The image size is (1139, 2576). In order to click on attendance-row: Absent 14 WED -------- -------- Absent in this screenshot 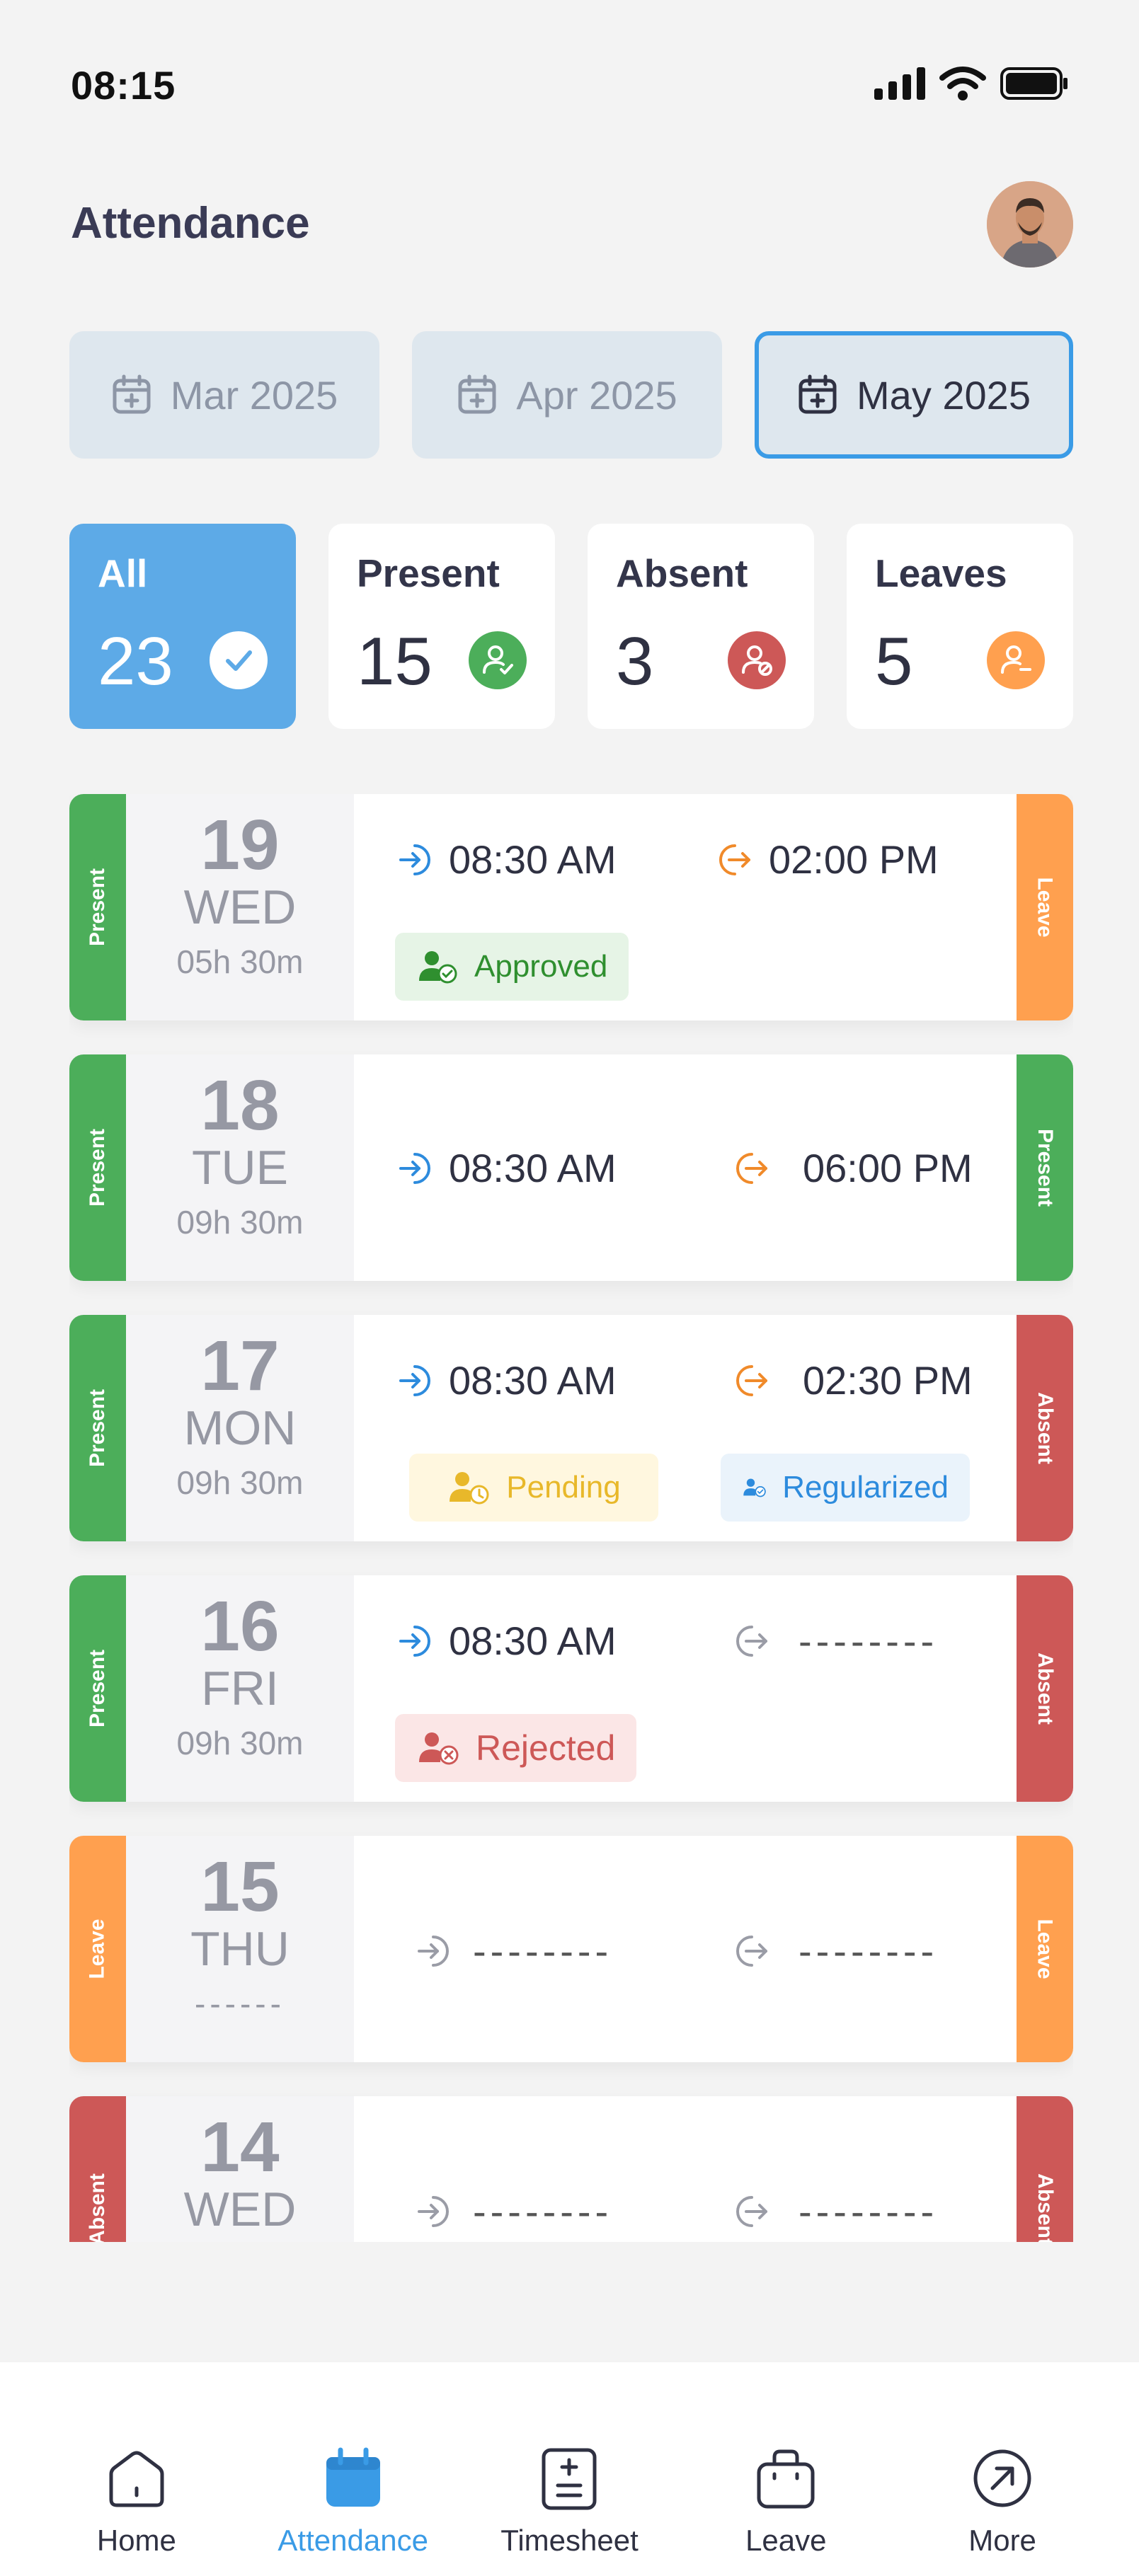, I will do `click(571, 2169)`.